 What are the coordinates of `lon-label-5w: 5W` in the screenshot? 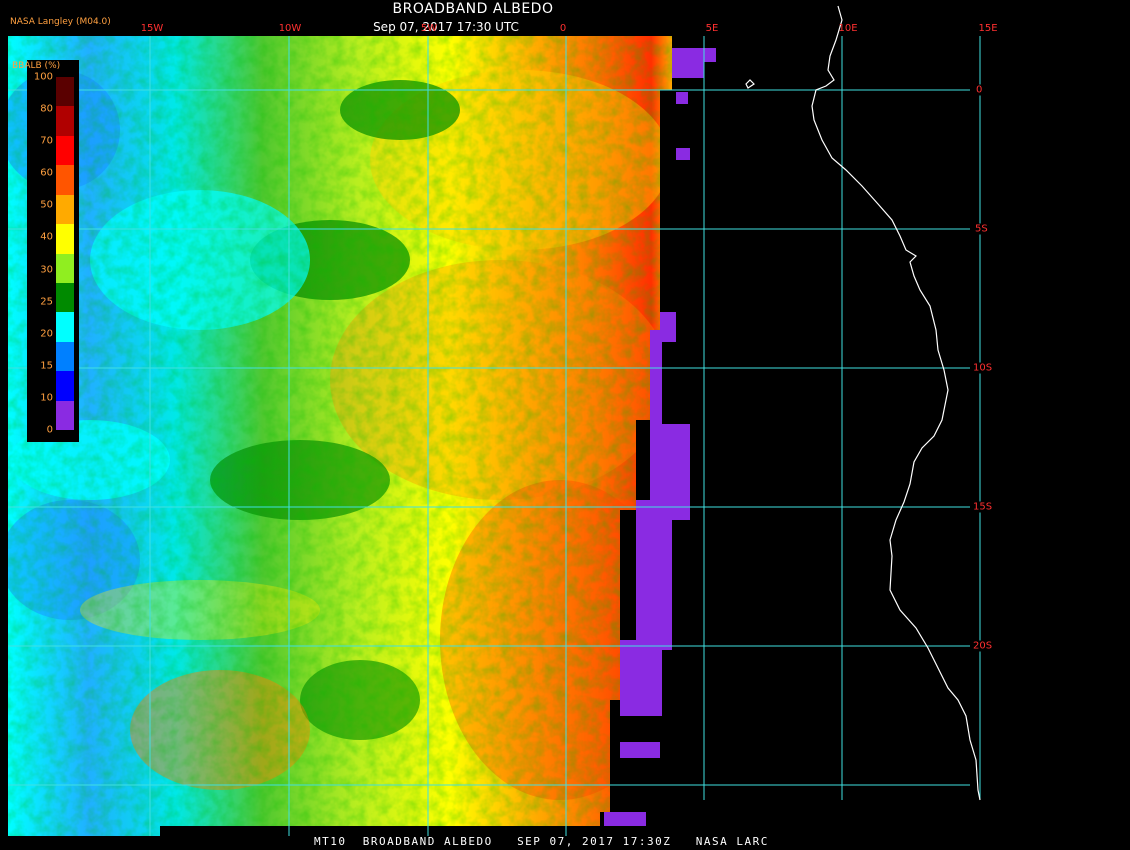 It's located at (429, 28).